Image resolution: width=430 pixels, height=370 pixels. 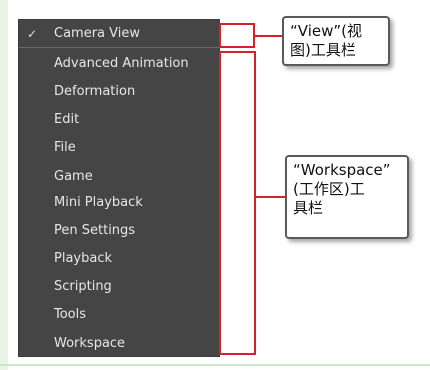 I want to click on menu-item-workspace: Workspace, so click(x=119, y=344).